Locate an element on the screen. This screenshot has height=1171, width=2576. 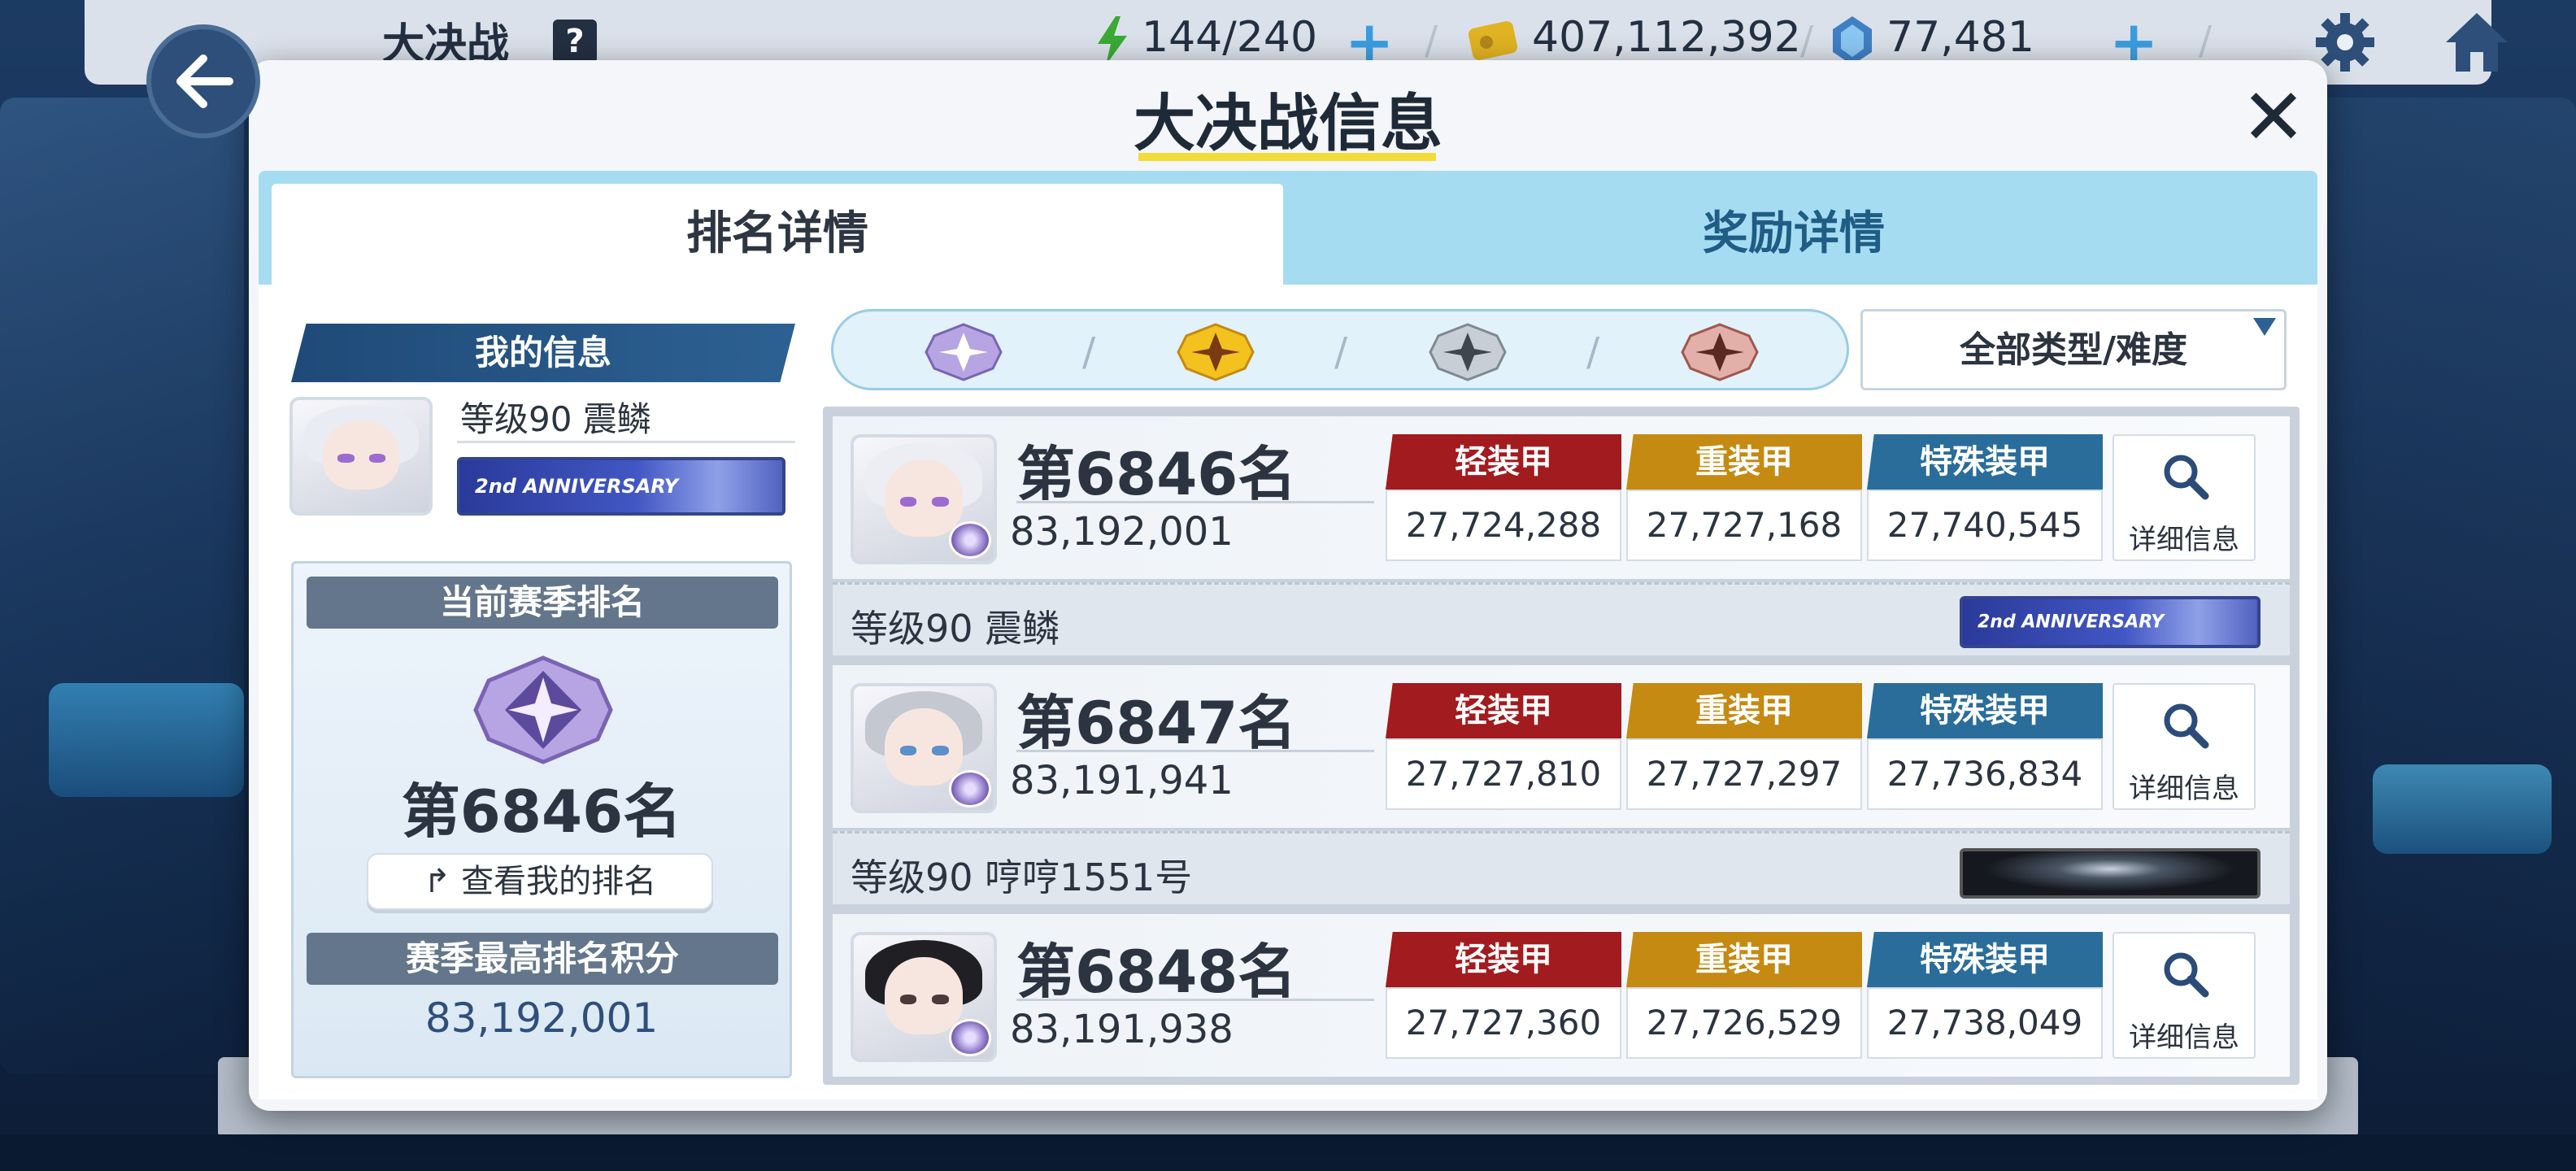
modal-title: 大决战信息 is located at coordinates (1288, 123).